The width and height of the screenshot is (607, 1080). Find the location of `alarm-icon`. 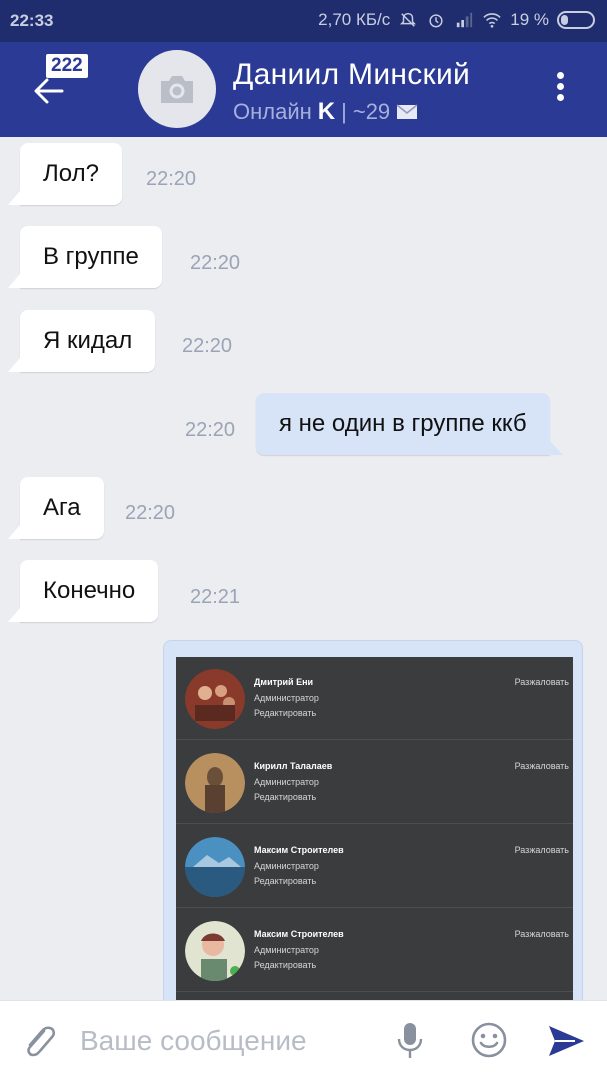

alarm-icon is located at coordinates (436, 21).